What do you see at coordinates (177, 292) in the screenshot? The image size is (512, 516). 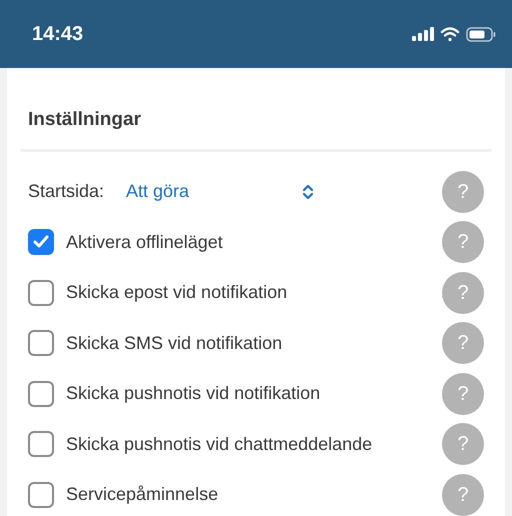 I see `setting-label: Skicka epost vid notifikation` at bounding box center [177, 292].